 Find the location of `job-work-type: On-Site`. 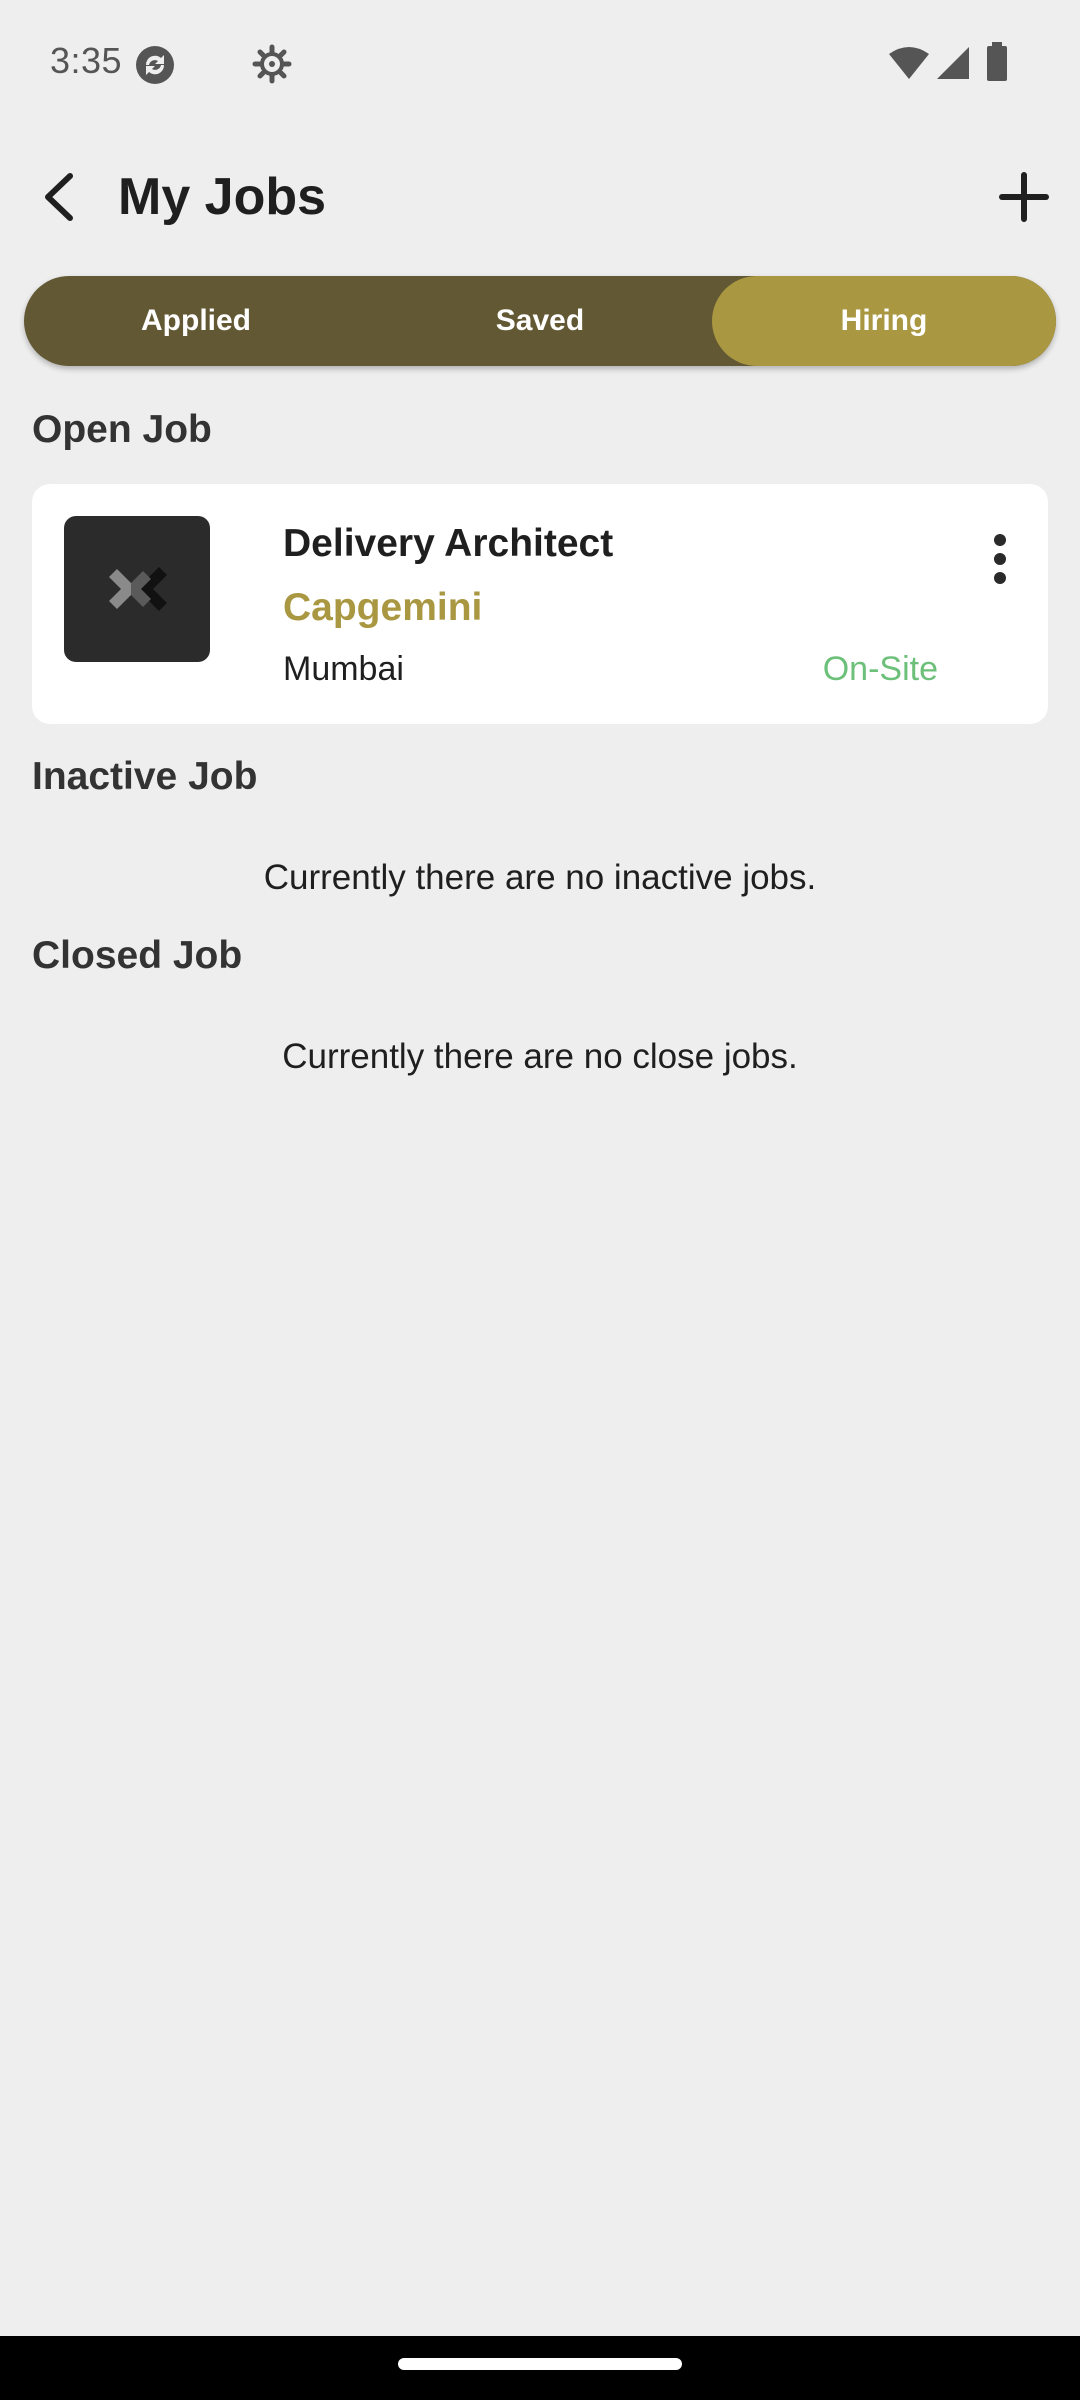

job-work-type: On-Site is located at coordinates (880, 669).